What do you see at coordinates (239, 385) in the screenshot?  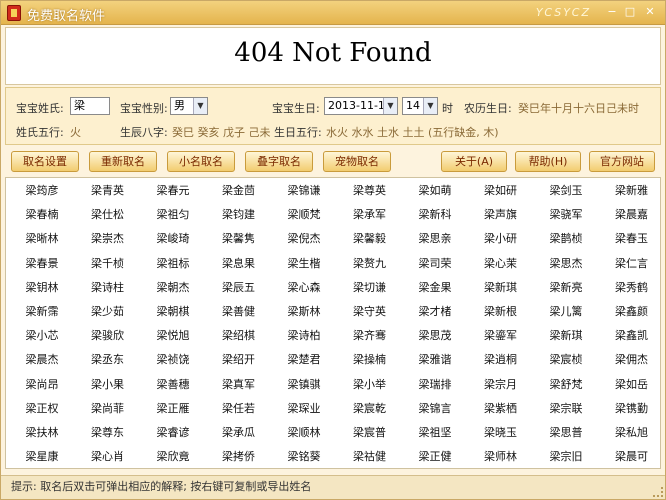 I see `name-cell: 梁真军` at bounding box center [239, 385].